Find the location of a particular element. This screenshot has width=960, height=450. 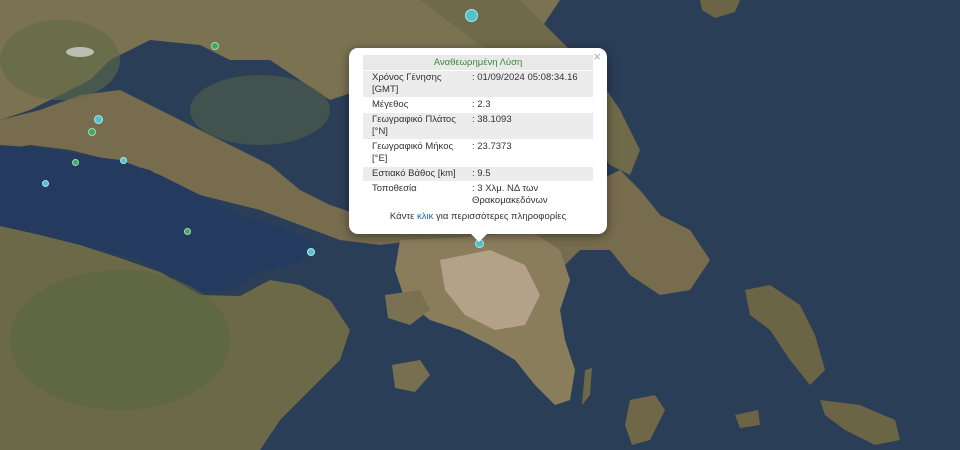

location-label: Τοποθεσία is located at coordinates (394, 188).